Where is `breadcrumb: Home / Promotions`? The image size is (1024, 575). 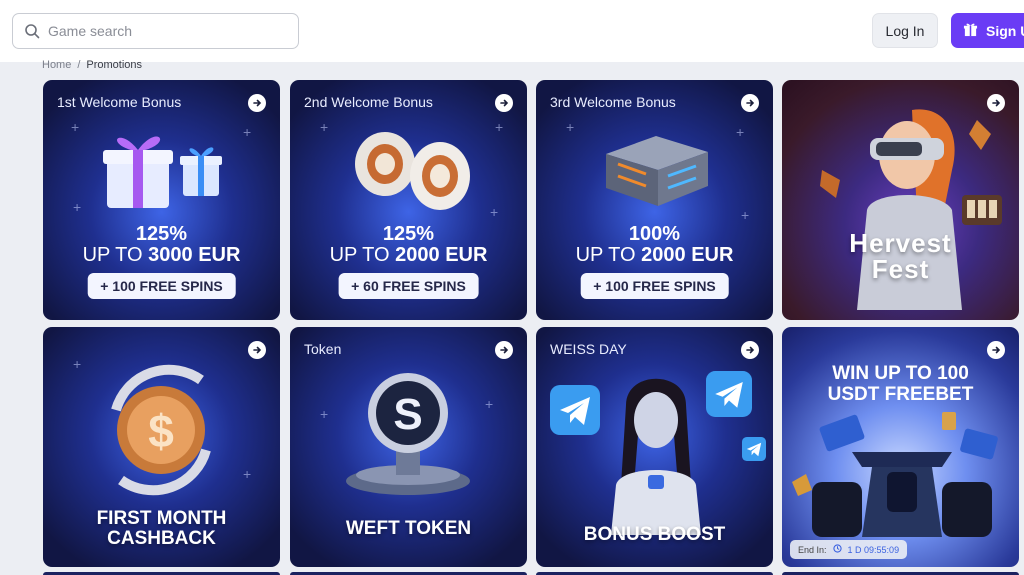
breadcrumb: Home / Promotions is located at coordinates (92, 65).